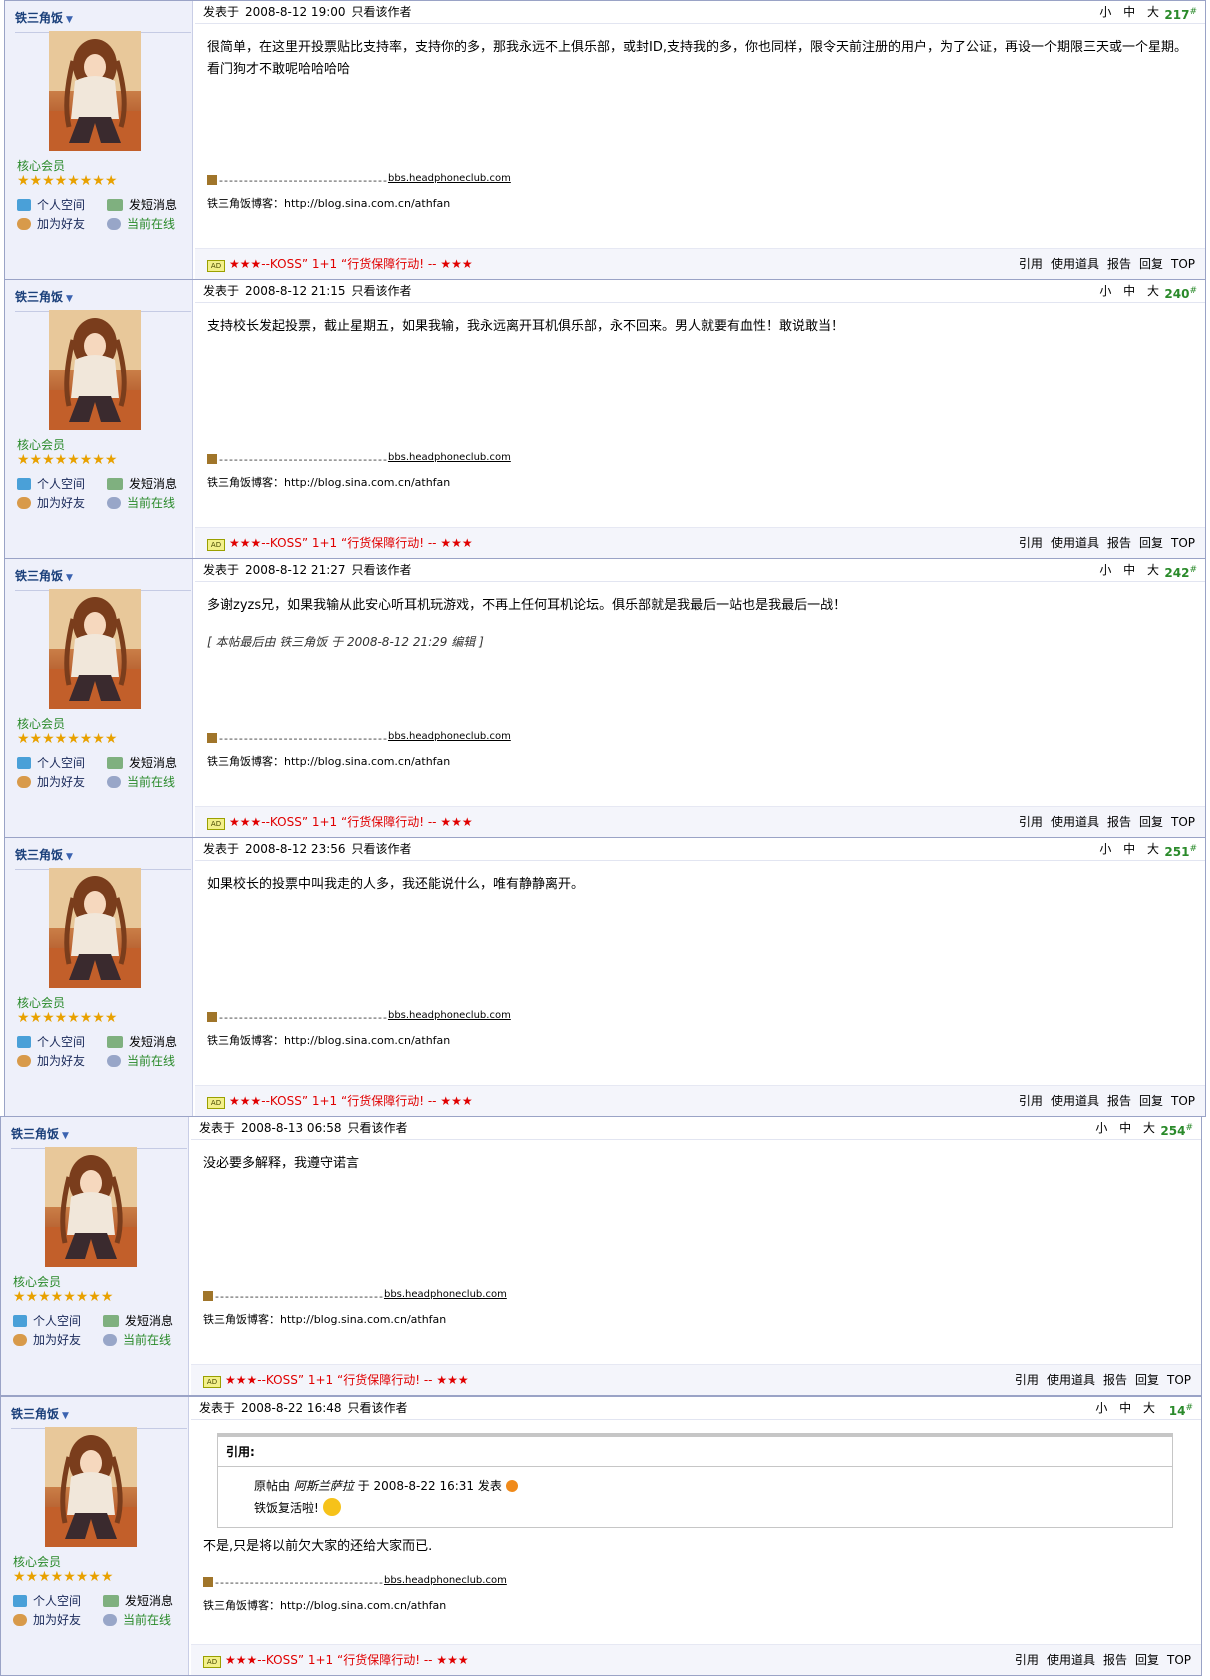  What do you see at coordinates (1176, 1129) in the screenshot?
I see `floor-number: 254#` at bounding box center [1176, 1129].